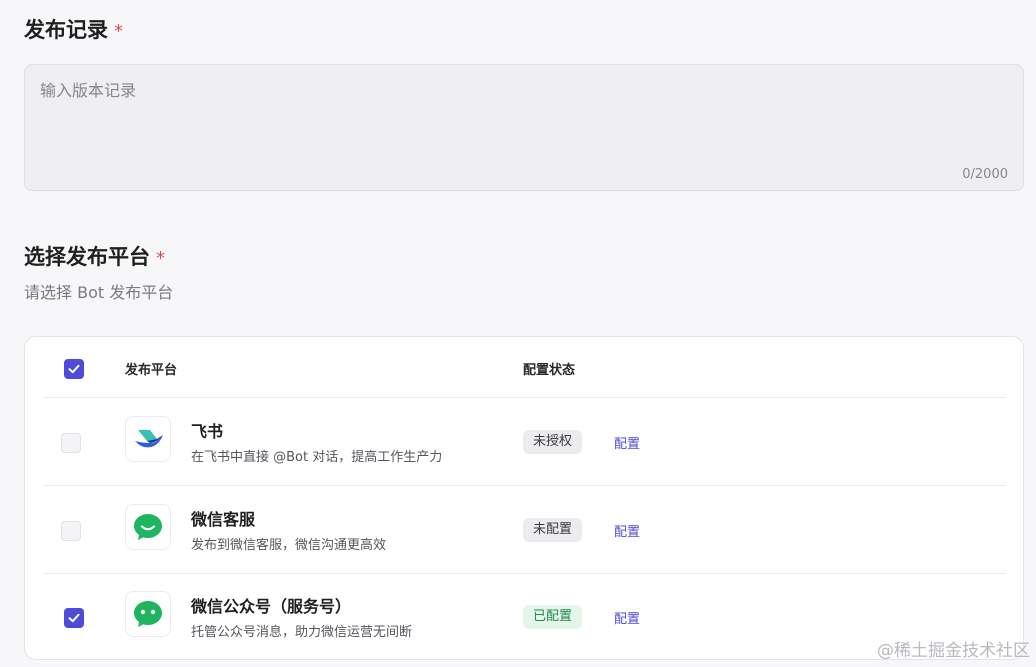  I want to click on feishu-icon, so click(148, 439).